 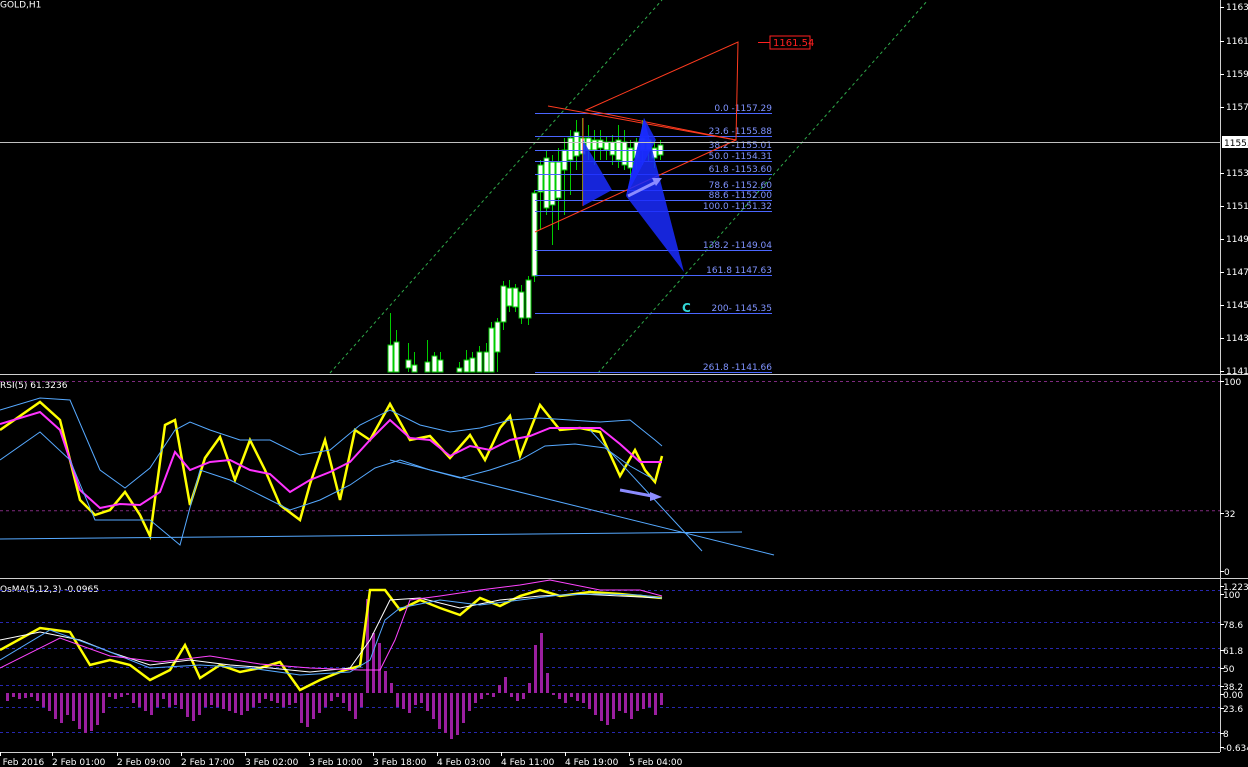 I want to click on price-tick-label: 1149., so click(x=1237, y=240).